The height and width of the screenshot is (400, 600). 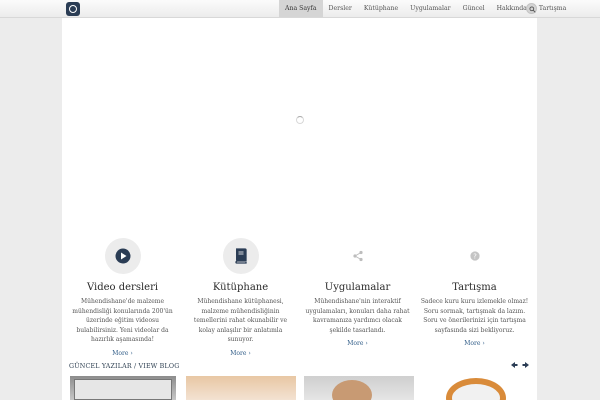 I want to click on nav-item-uygulamalar: Uygulamalar, so click(x=430, y=8).